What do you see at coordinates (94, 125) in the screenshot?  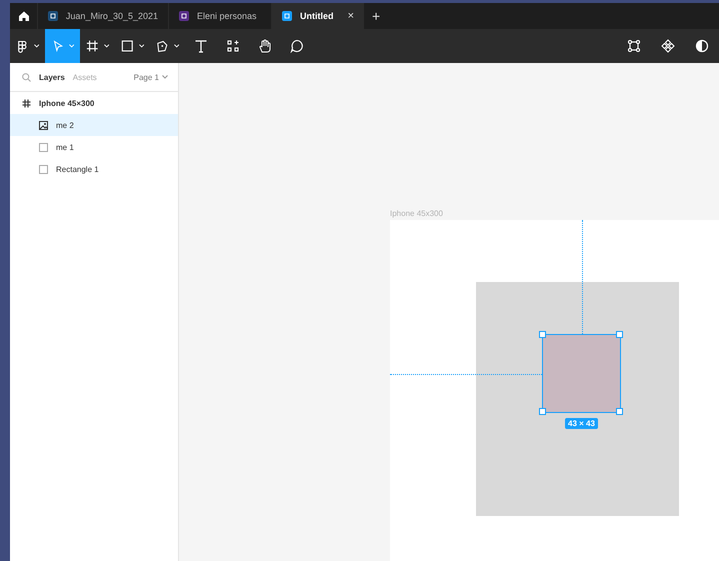 I see `layer-row: me 2` at bounding box center [94, 125].